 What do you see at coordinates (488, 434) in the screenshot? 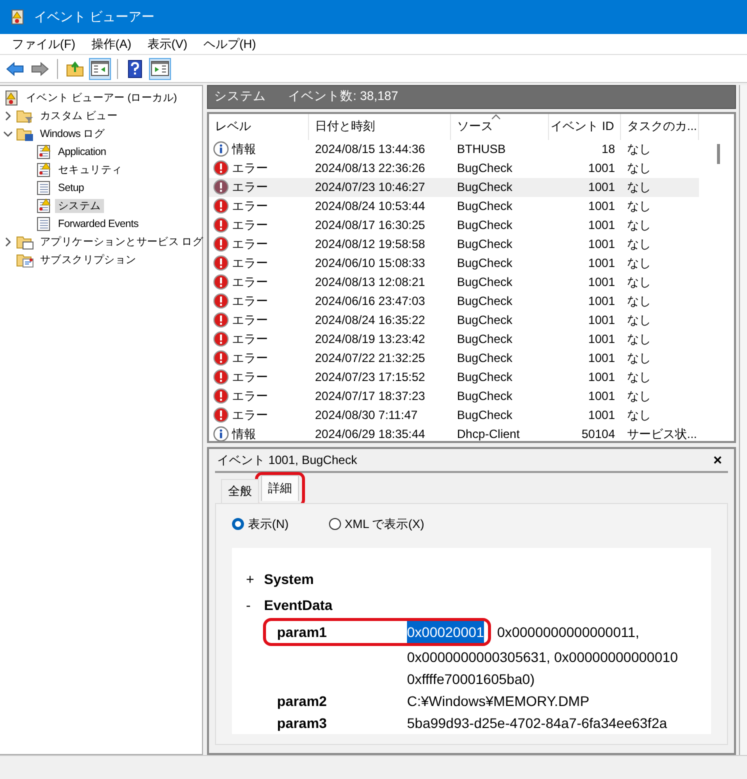
I see `source-cell-text: Dhcp-Client` at bounding box center [488, 434].